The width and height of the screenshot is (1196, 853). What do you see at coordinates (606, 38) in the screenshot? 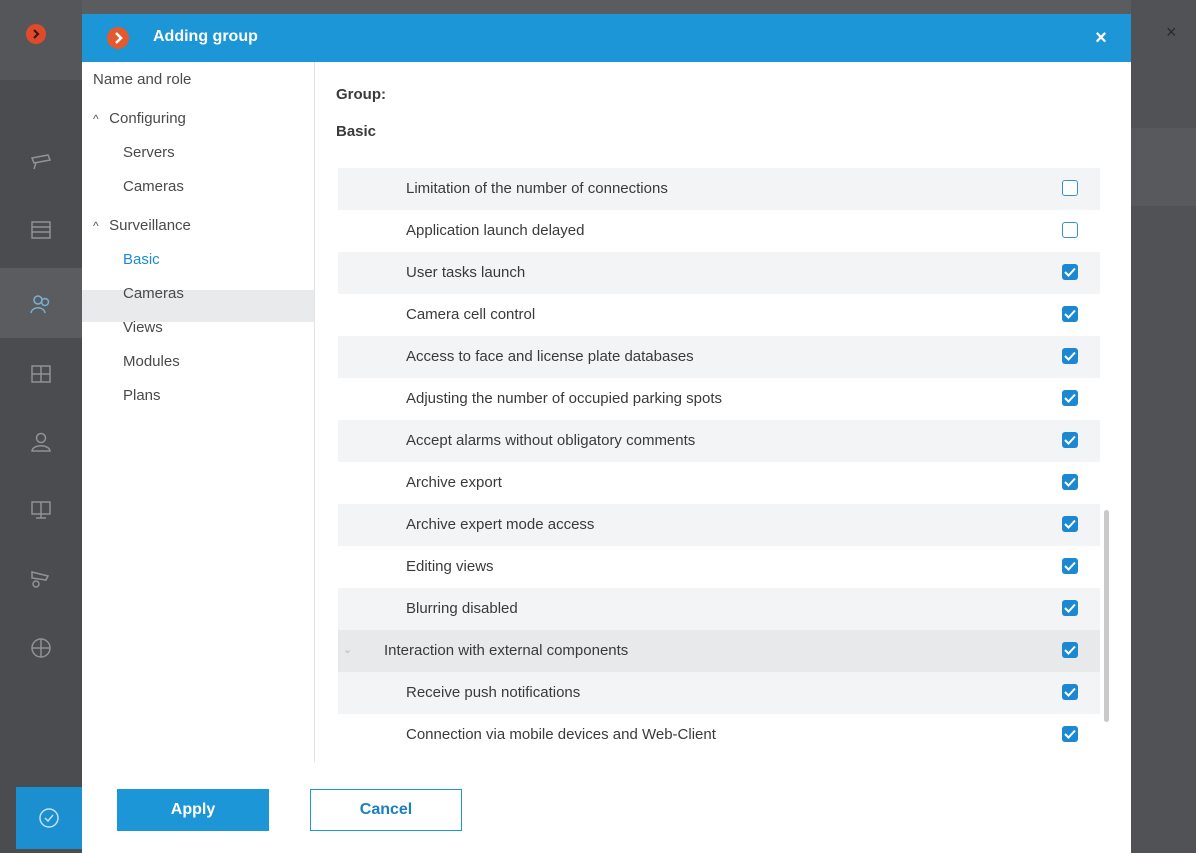
I see `dialog-titlebar: Adding group ×` at bounding box center [606, 38].